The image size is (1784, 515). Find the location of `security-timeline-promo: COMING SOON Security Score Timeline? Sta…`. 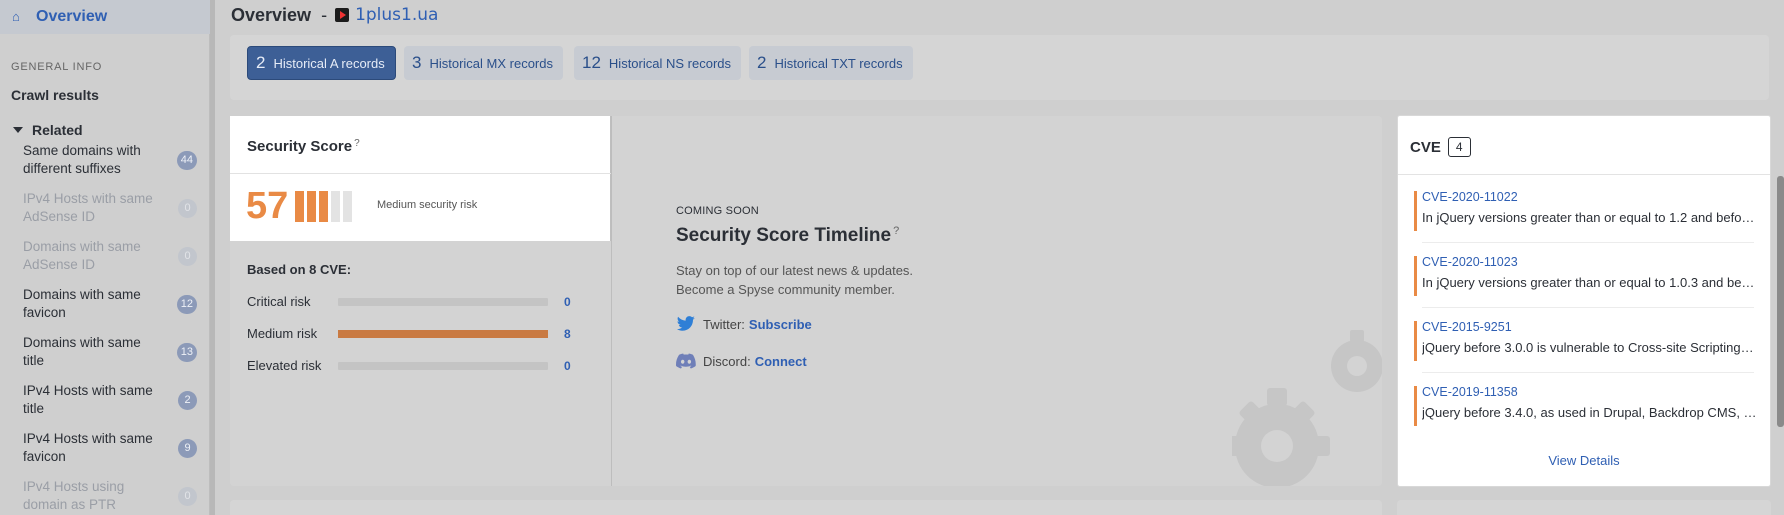

security-timeline-promo: COMING SOON Security Score Timeline? Sta… is located at coordinates (926, 287).